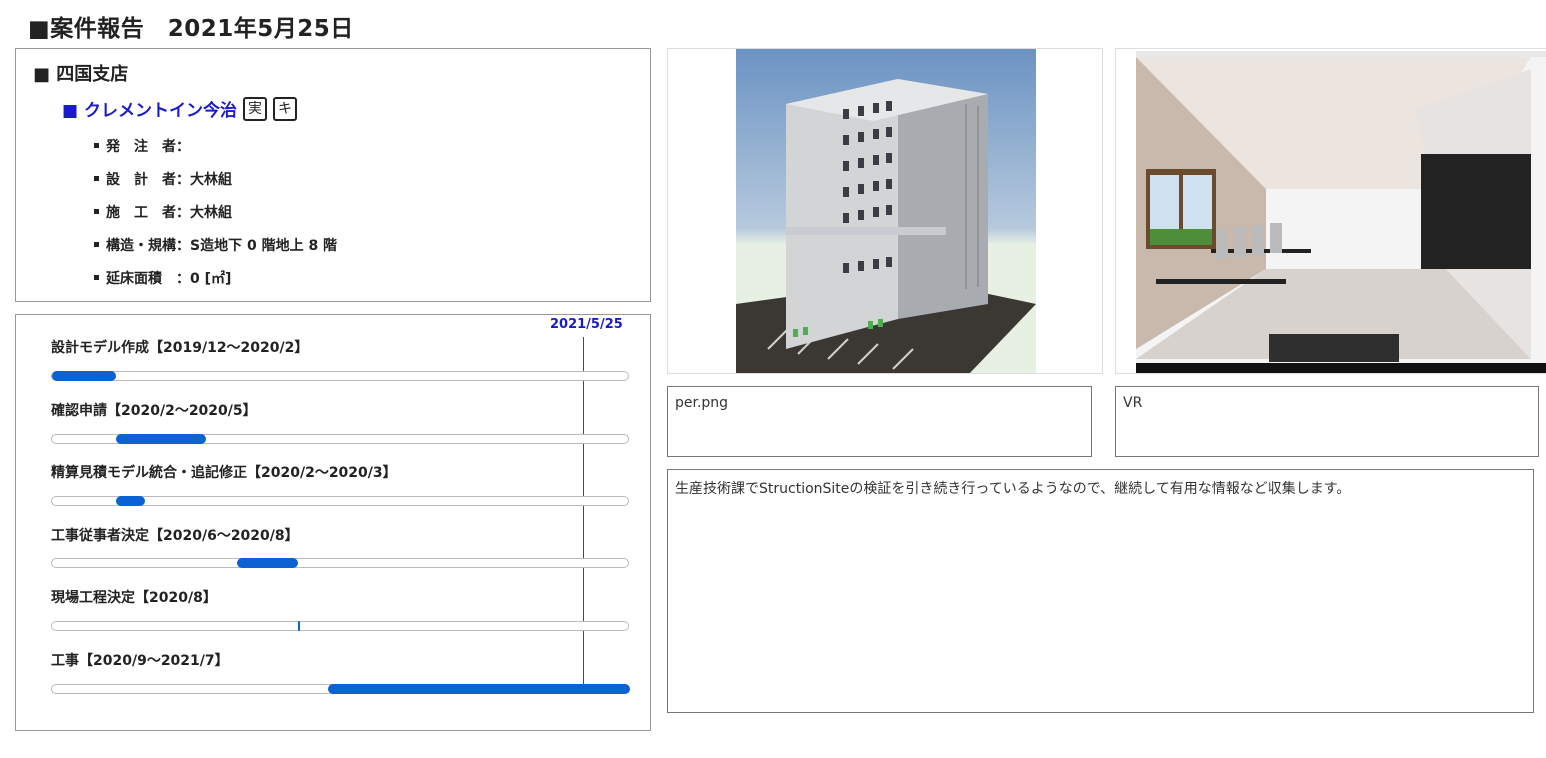 This screenshot has width=1546, height=758. I want to click on detail-designer: 設 計 者：大林組, so click(163, 179).